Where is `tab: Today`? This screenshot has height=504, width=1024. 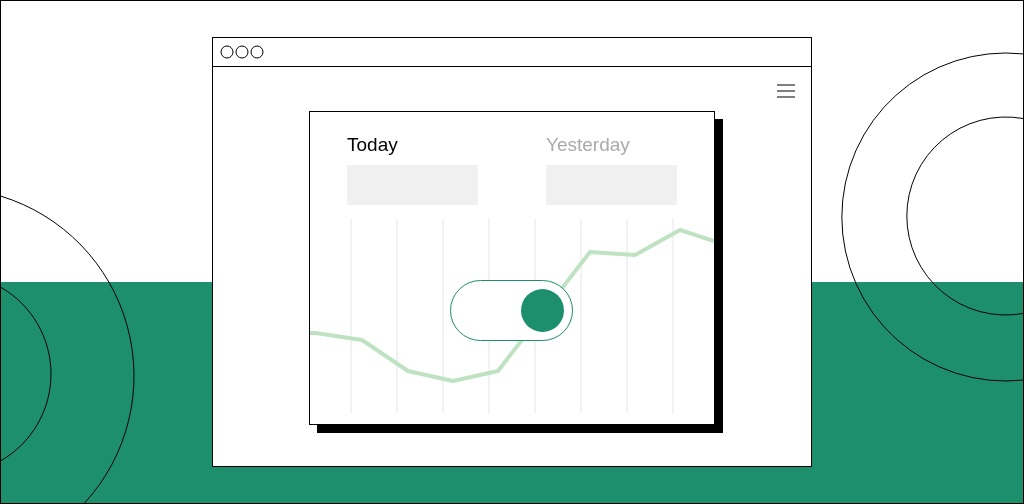
tab: Today is located at coordinates (372, 145).